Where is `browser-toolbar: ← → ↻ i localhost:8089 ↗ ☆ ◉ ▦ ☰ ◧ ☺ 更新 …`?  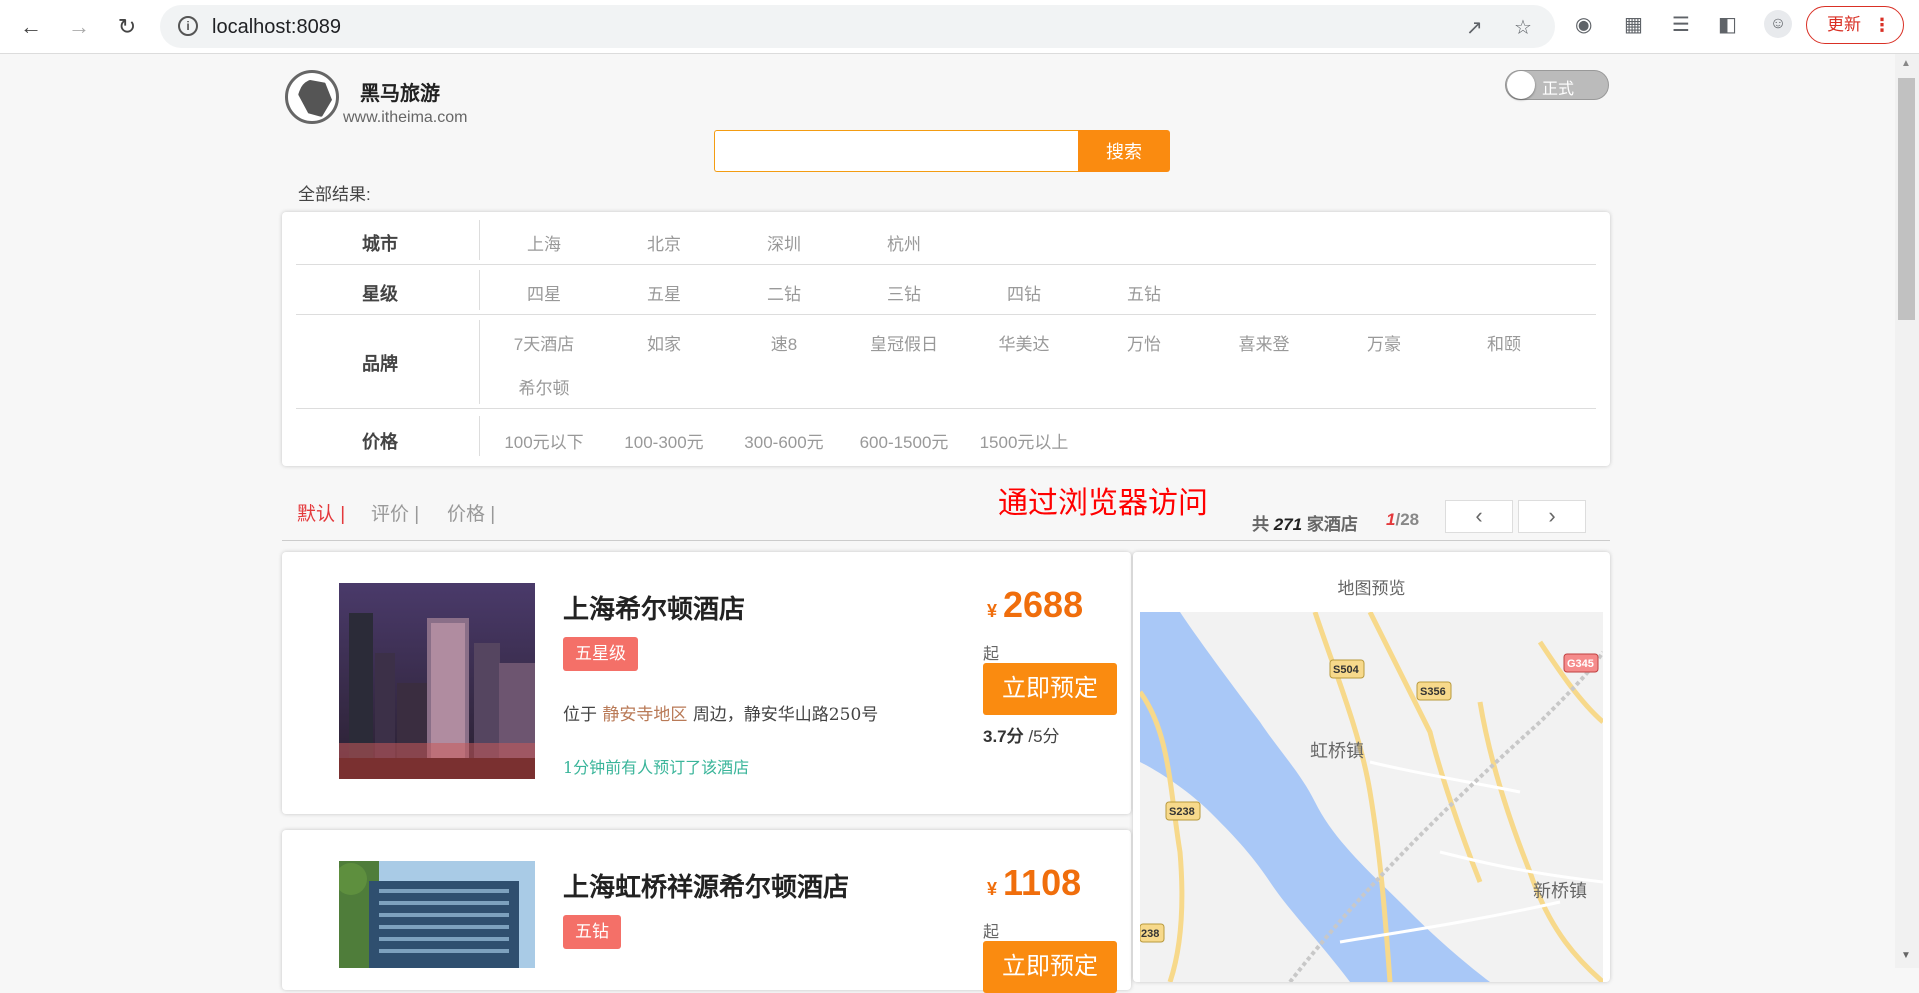
browser-toolbar: ← → ↻ i localhost:8089 ↗ ☆ ◉ ▦ ☰ ◧ ☺ 更新 … is located at coordinates (959, 27).